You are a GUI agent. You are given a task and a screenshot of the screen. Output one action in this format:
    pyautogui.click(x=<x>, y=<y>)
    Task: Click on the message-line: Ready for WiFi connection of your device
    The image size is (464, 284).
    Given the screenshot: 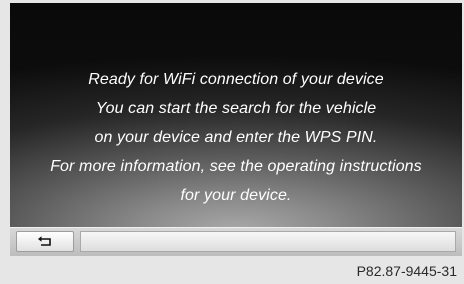 What is the action you would take?
    pyautogui.click(x=236, y=79)
    